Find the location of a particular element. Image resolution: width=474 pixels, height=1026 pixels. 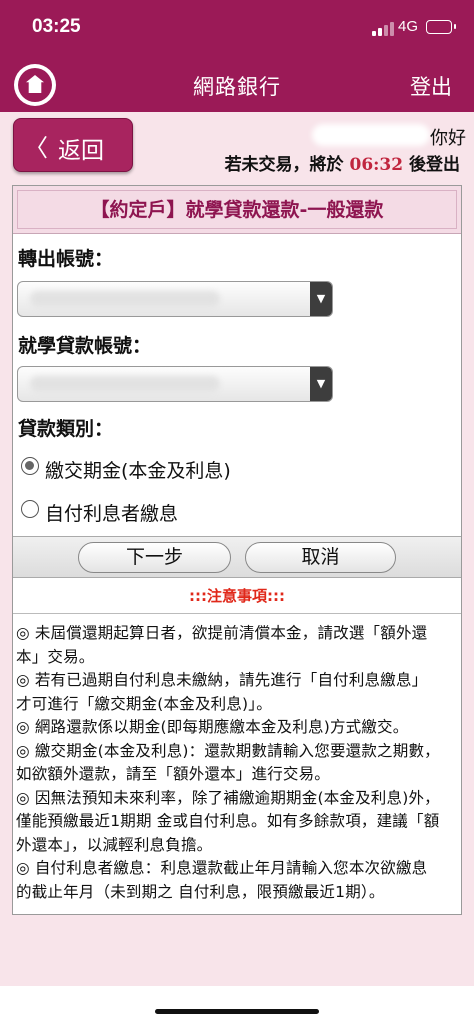

status-bar: 03:25 4G is located at coordinates (237, 29).